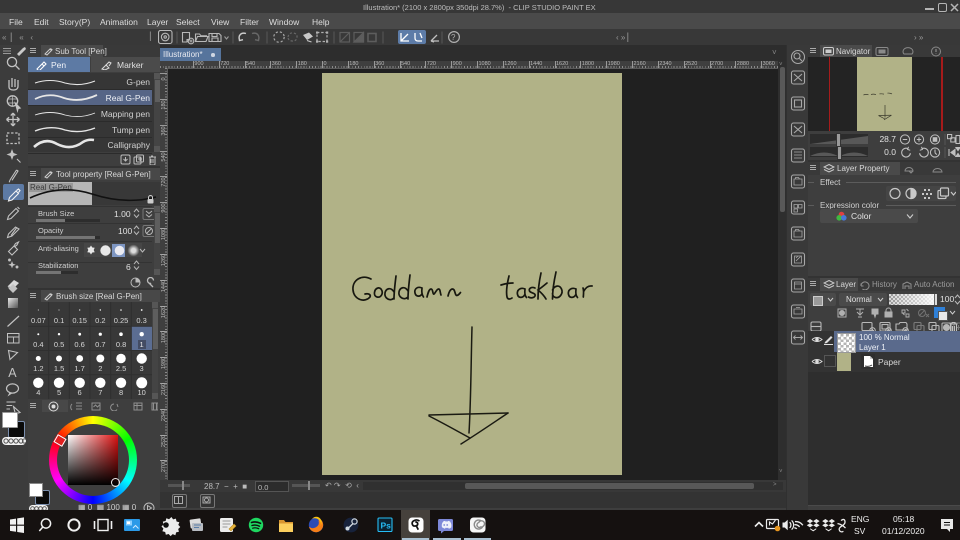 The width and height of the screenshot is (960, 540). I want to click on svg-text: A, so click(12, 373).